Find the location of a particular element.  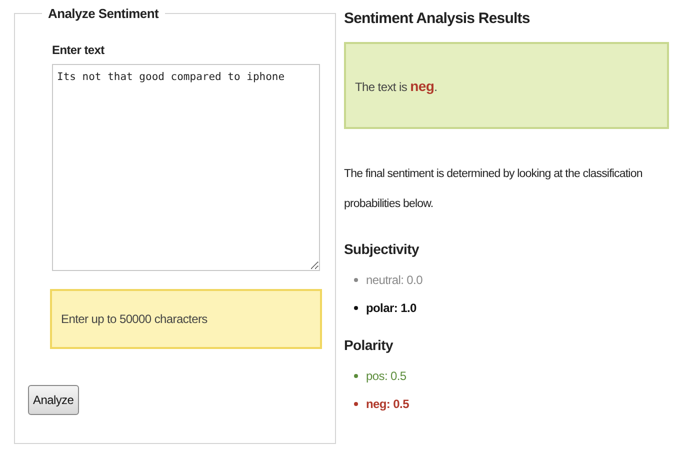

result-text: The text is neg. is located at coordinates (396, 86).